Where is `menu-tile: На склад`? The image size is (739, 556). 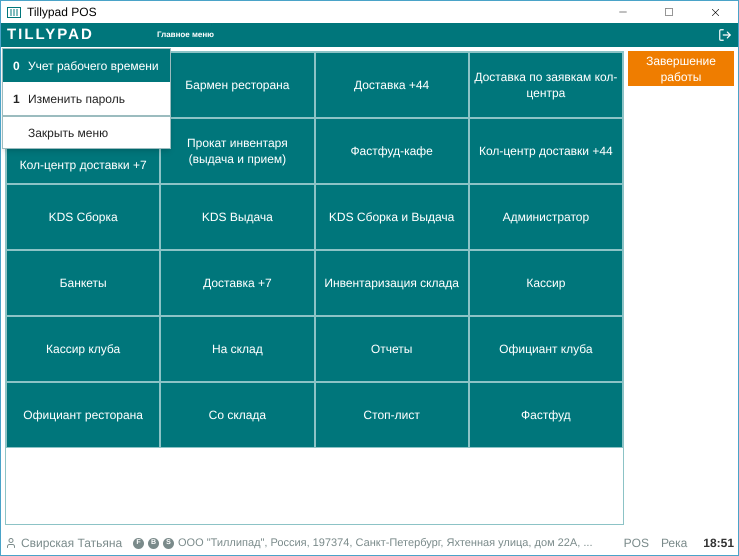 menu-tile: На склад is located at coordinates (237, 349).